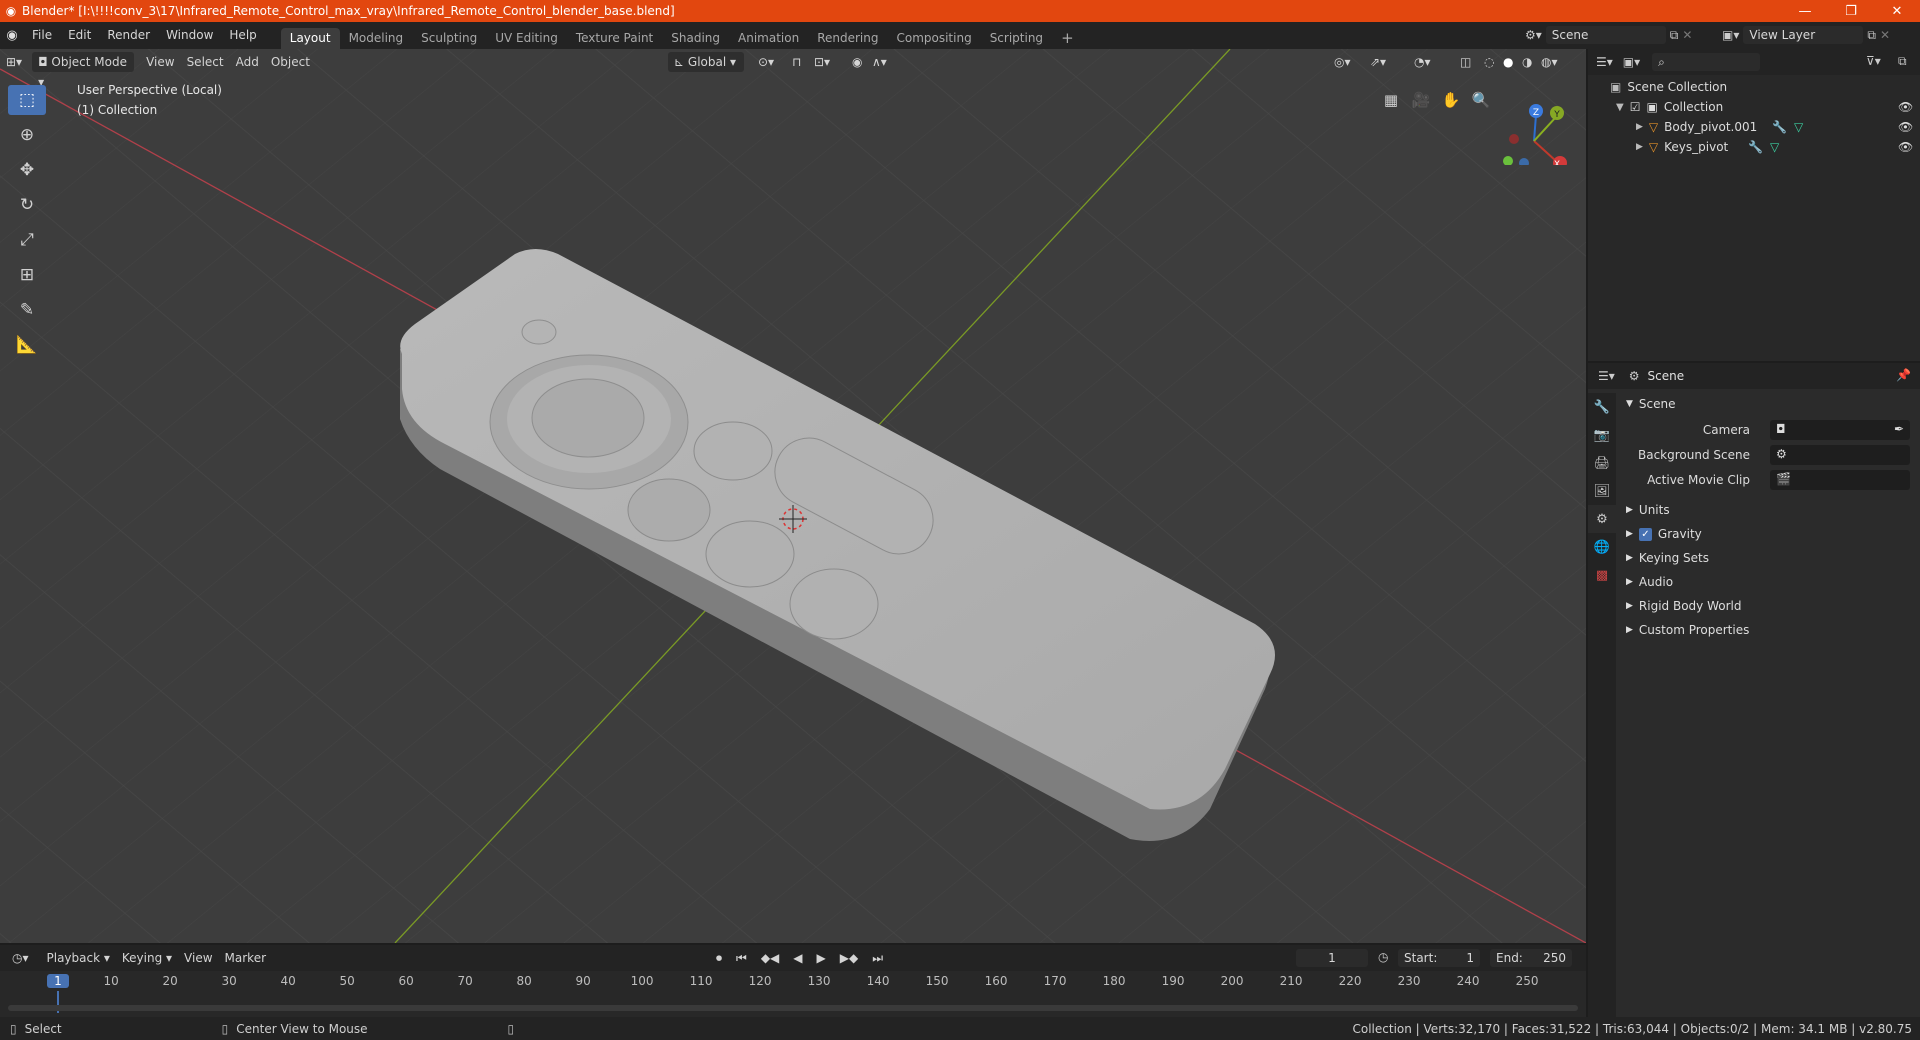  Describe the element at coordinates (27, 100) in the screenshot. I see `select-box-icon: ⬚` at that location.